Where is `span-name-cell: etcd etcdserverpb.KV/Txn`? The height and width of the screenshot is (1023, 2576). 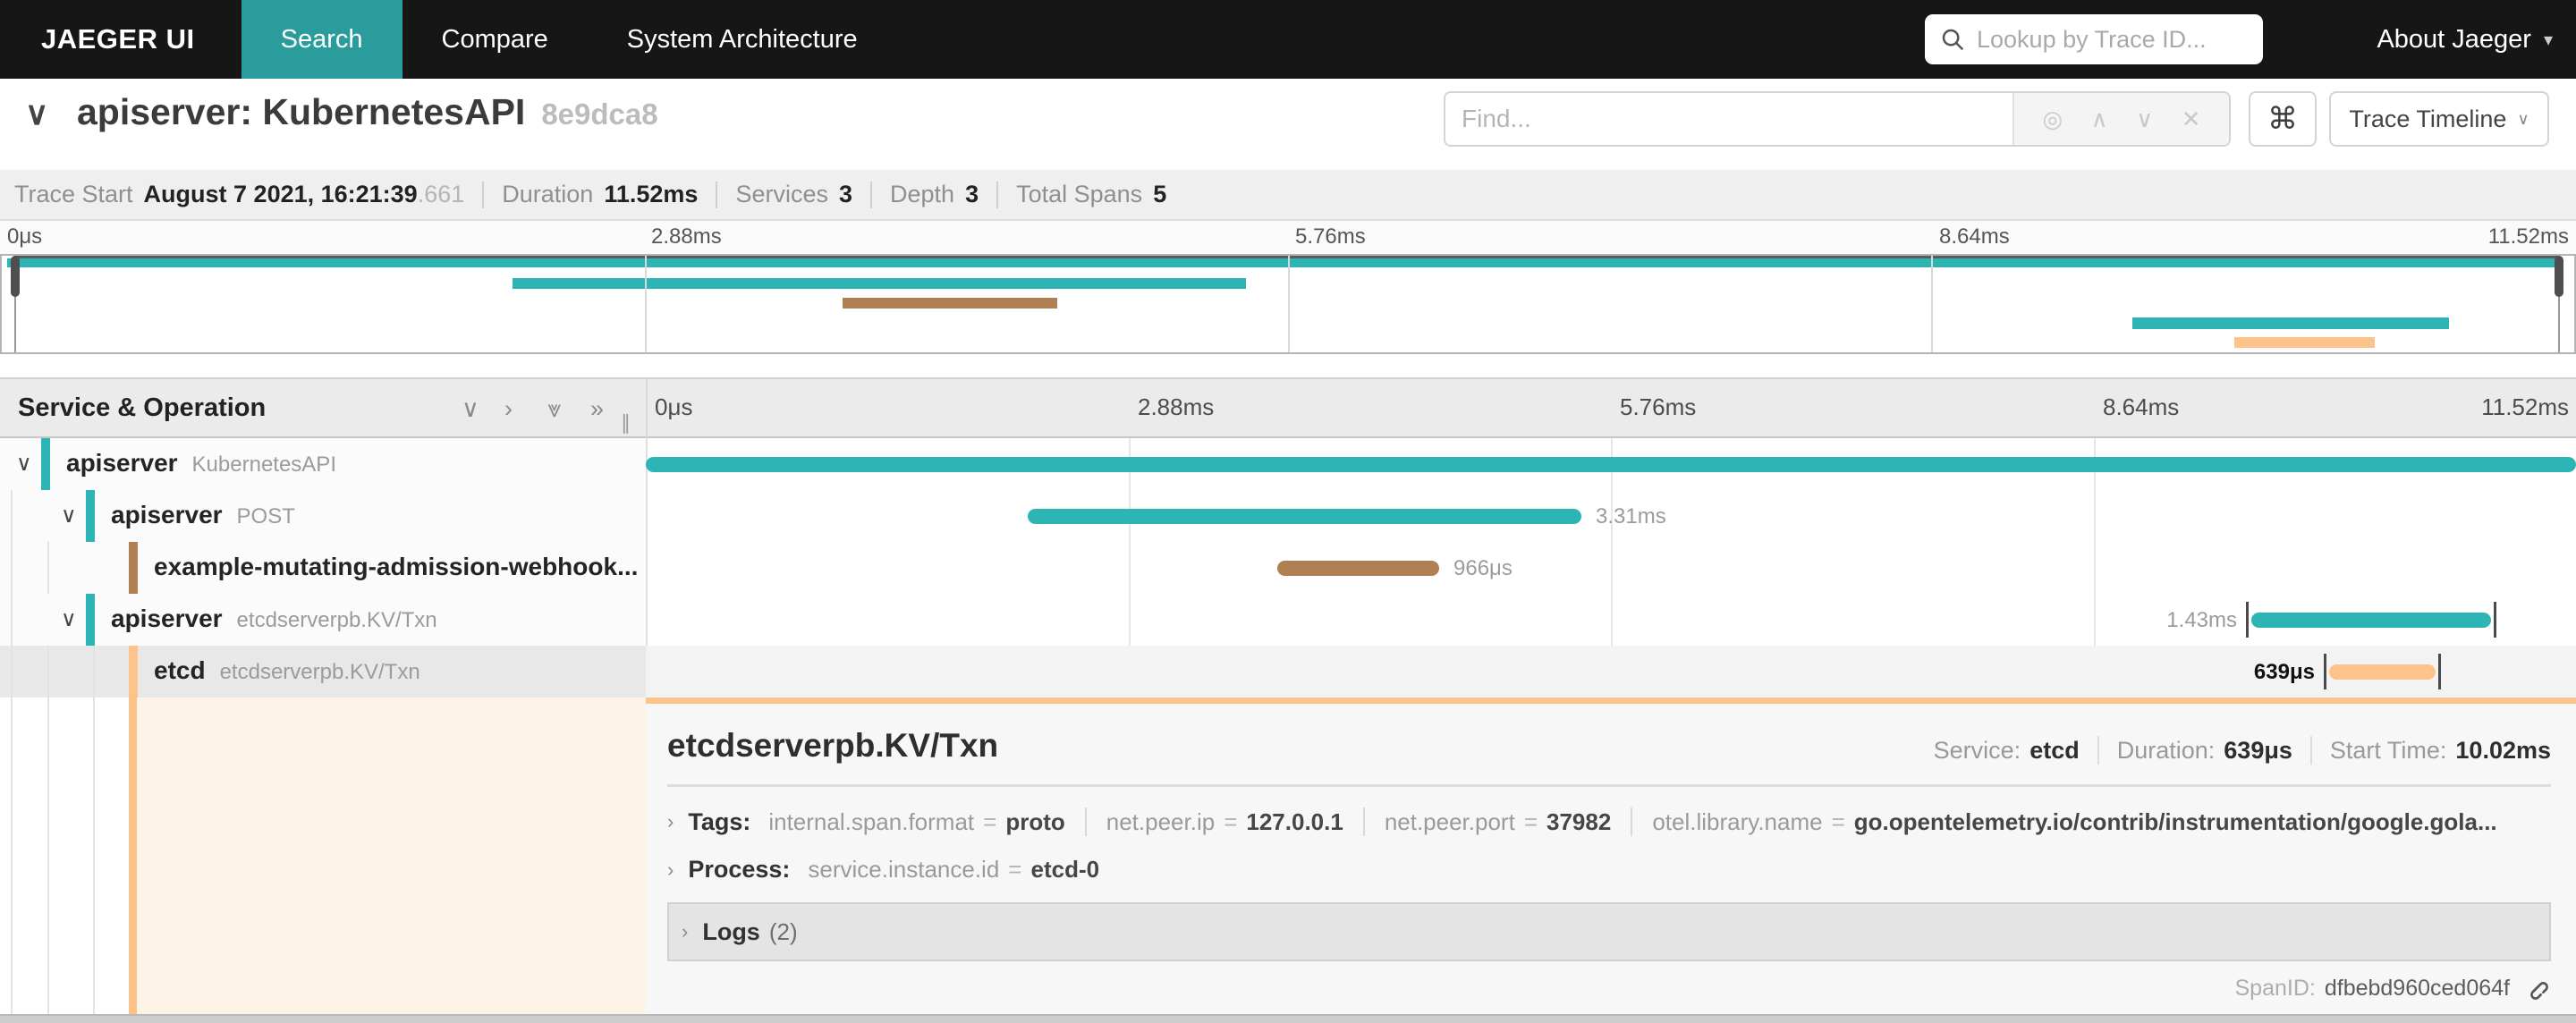 span-name-cell: etcd etcdserverpb.KV/Txn is located at coordinates (323, 672).